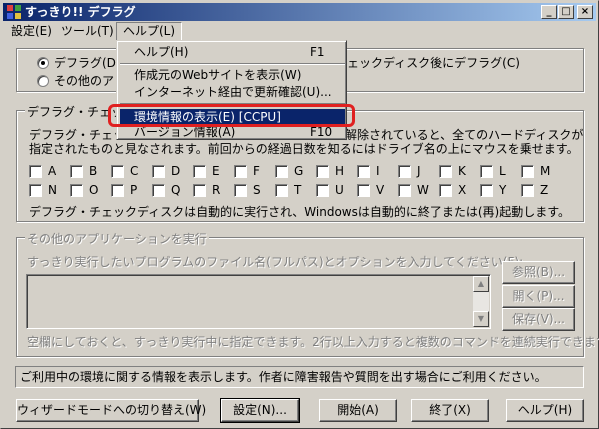 Image resolution: width=599 pixels, height=429 pixels. What do you see at coordinates (502, 171) in the screenshot?
I see `drive-checkbox-label: L` at bounding box center [502, 171].